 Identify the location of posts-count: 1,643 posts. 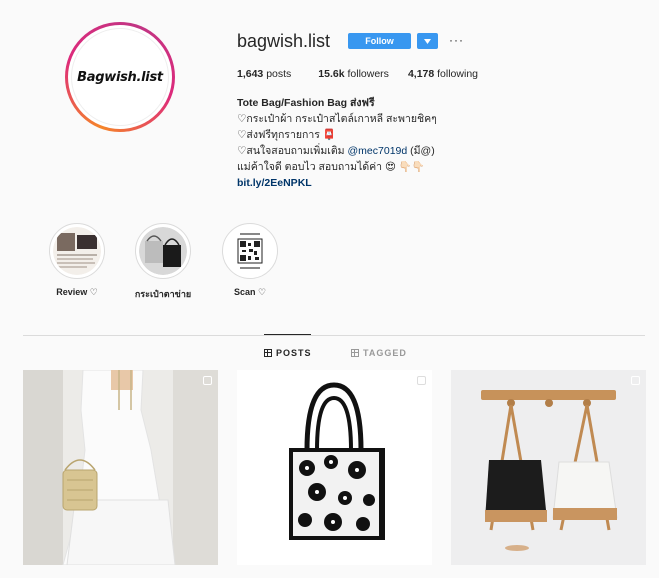
(264, 74).